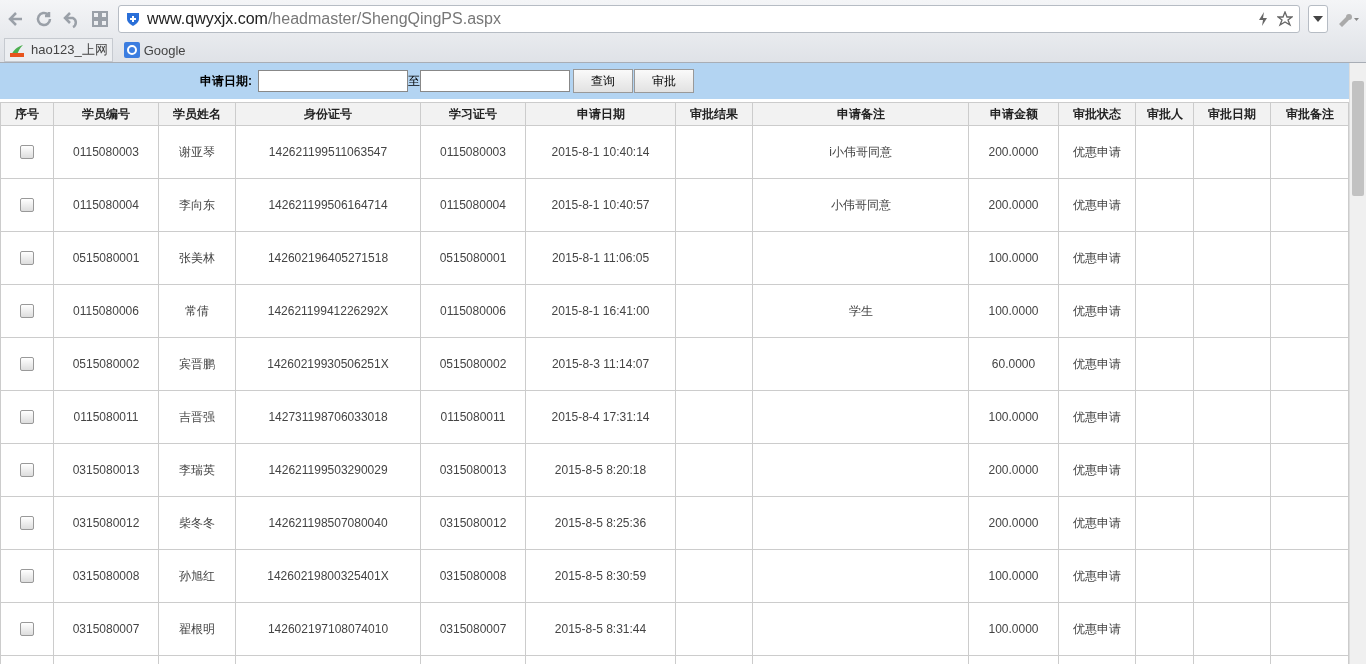  What do you see at coordinates (384, 18) in the screenshot?
I see `url-path: /headmaster/ShengQingPS.aspx` at bounding box center [384, 18].